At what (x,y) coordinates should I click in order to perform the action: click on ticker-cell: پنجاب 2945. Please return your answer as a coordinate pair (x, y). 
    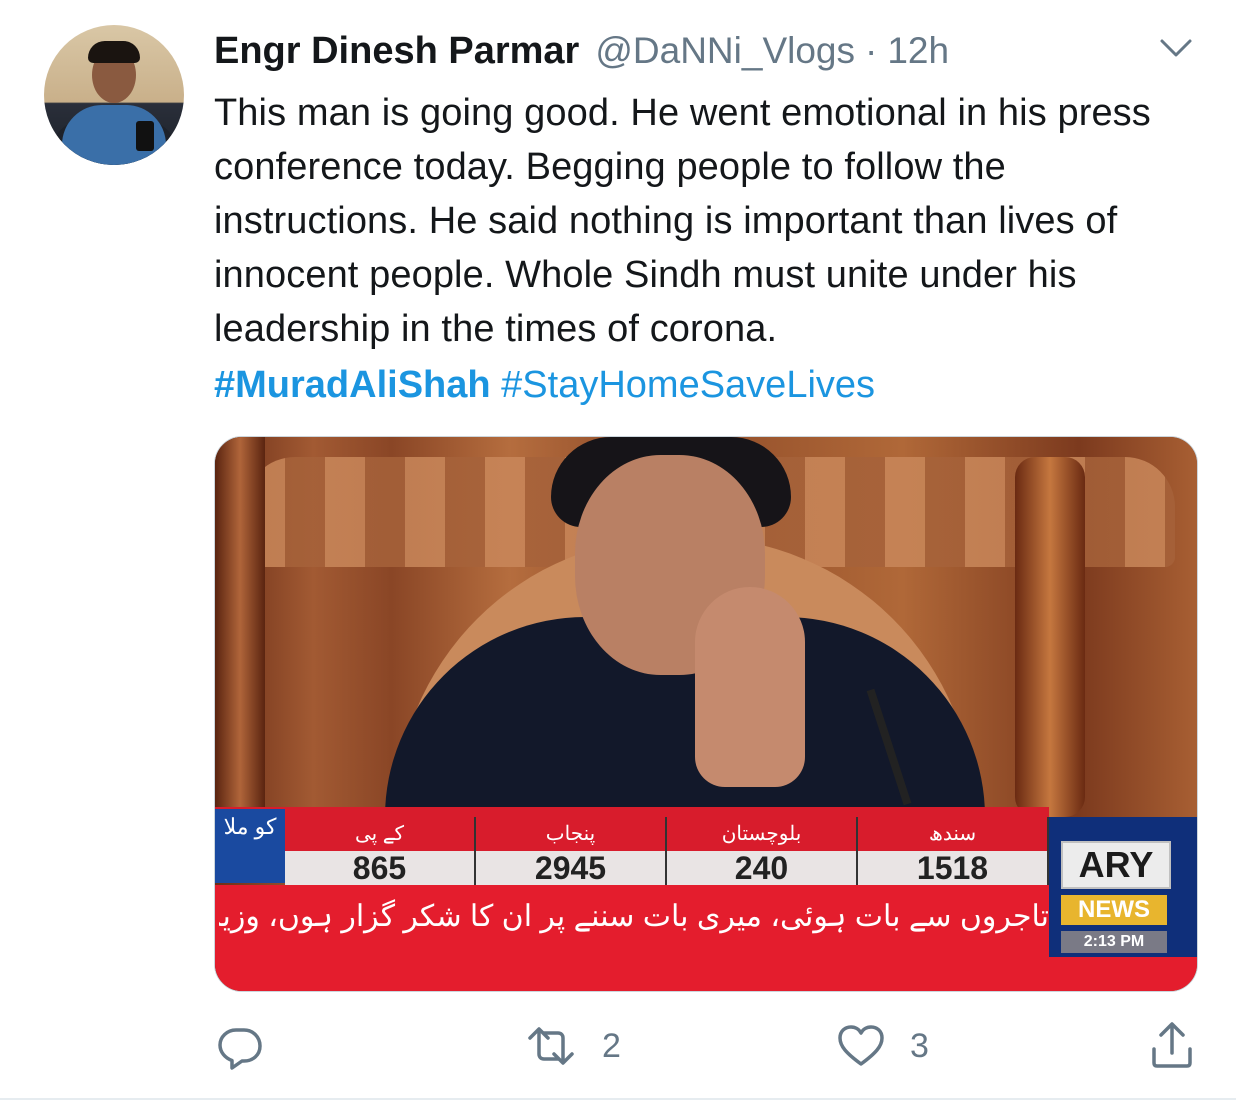
    Looking at the image, I should click on (571, 852).